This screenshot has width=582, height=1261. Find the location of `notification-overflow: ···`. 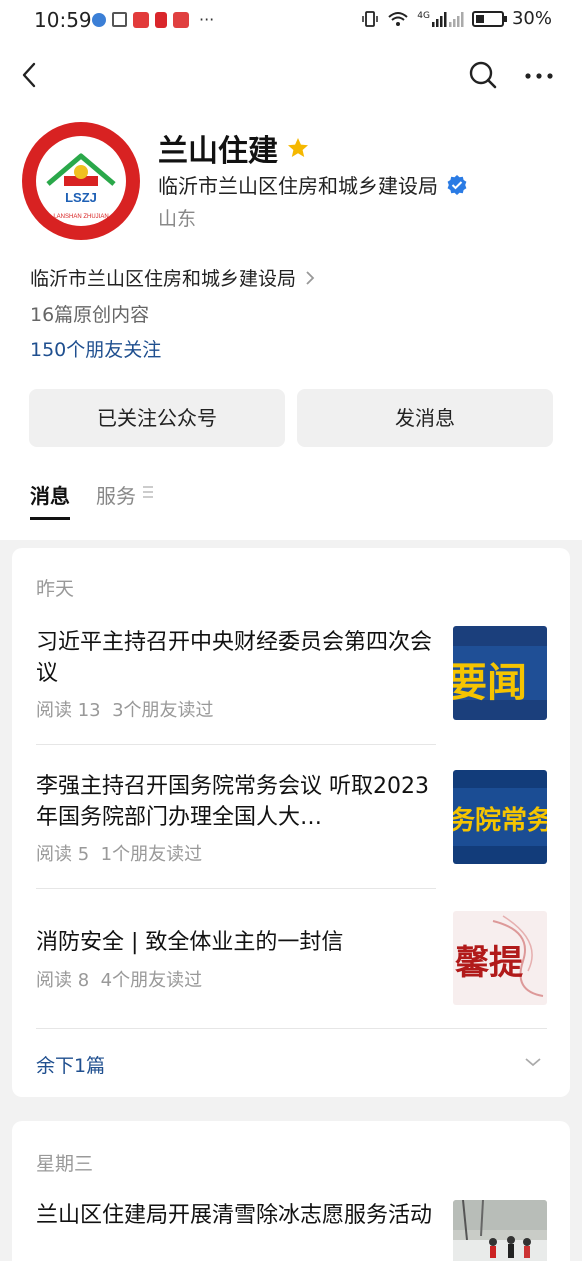

notification-overflow: ··· is located at coordinates (207, 19).